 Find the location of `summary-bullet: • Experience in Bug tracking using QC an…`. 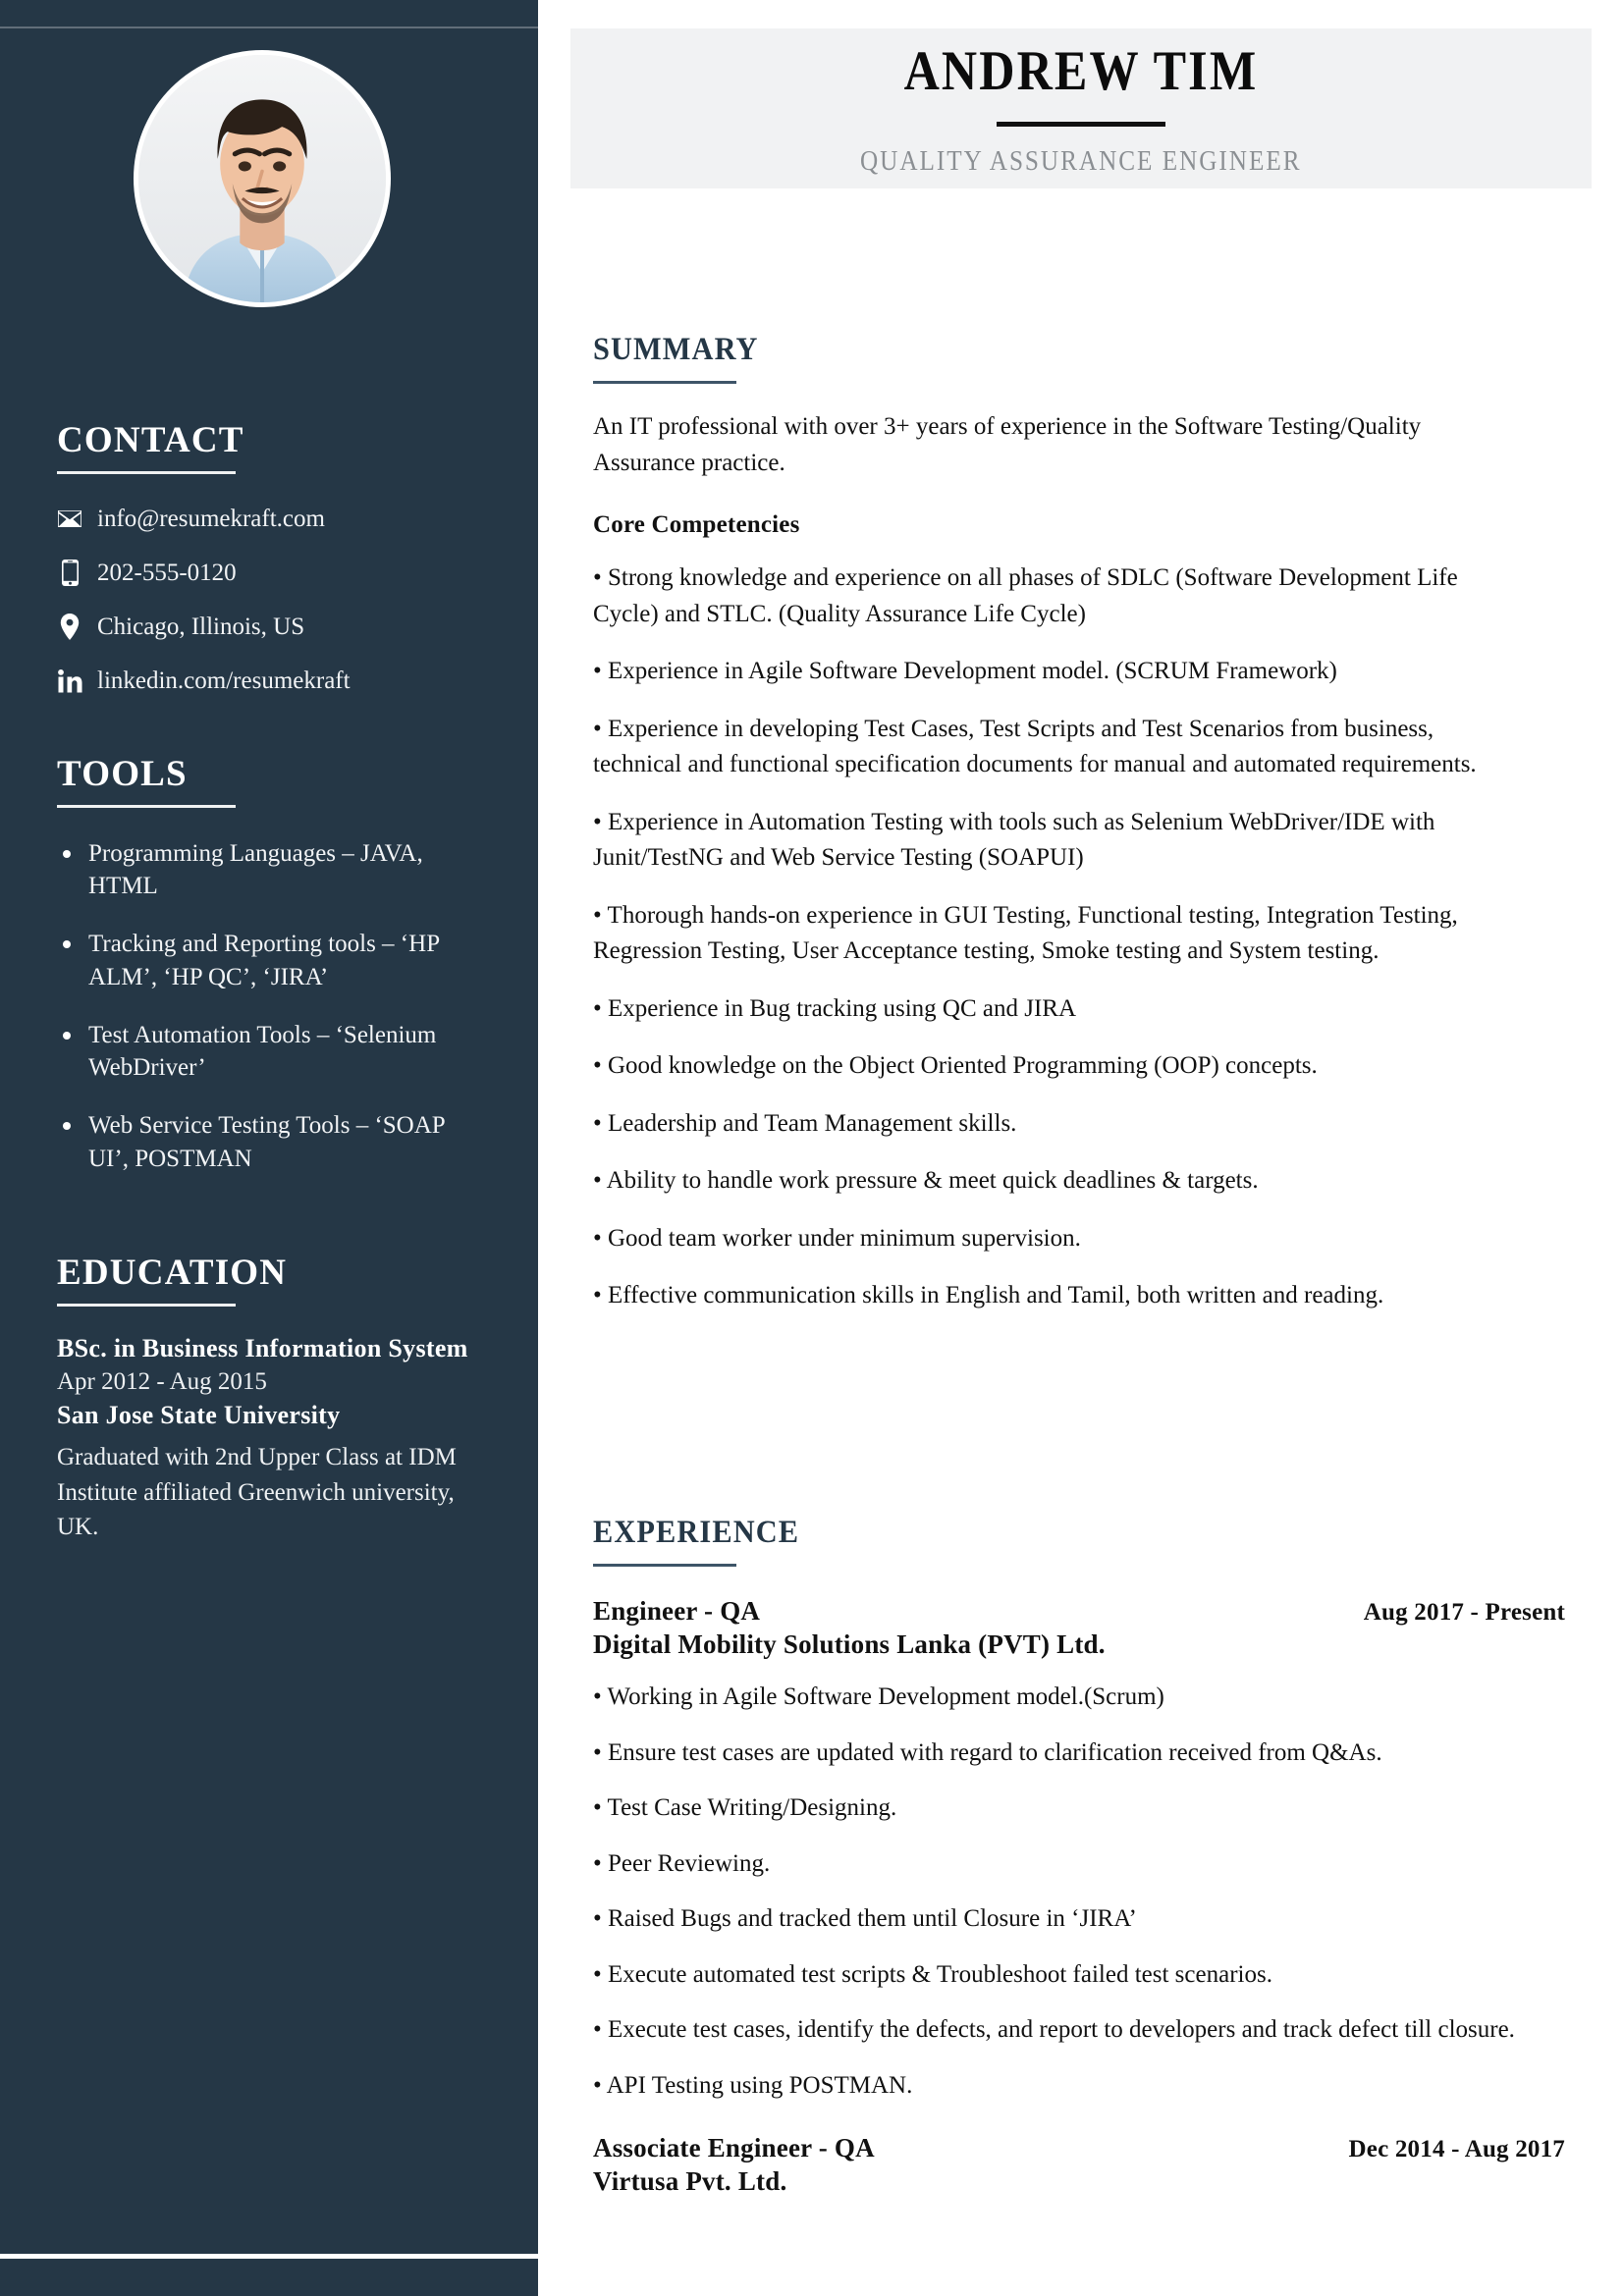

summary-bullet: • Experience in Bug tracking using QC an… is located at coordinates (834, 1008).